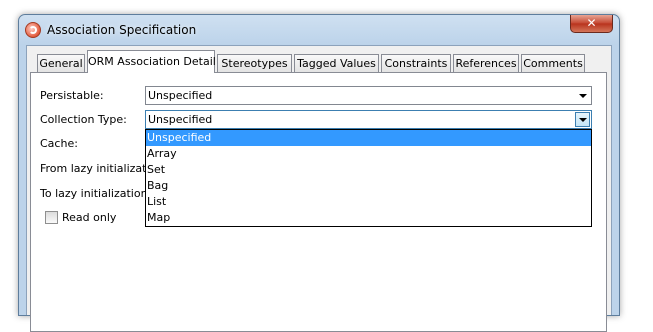 Image resolution: width=653 pixels, height=332 pixels. Describe the element at coordinates (72, 95) in the screenshot. I see `persistable-label: Persistable:` at that location.